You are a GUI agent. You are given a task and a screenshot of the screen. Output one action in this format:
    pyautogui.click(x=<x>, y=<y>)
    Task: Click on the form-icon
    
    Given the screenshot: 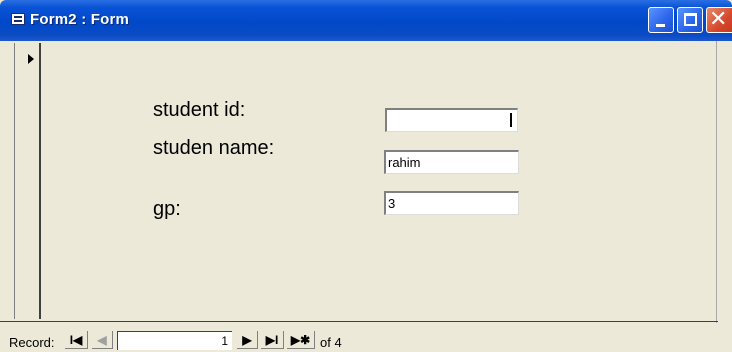 What is the action you would take?
    pyautogui.click(x=18, y=19)
    